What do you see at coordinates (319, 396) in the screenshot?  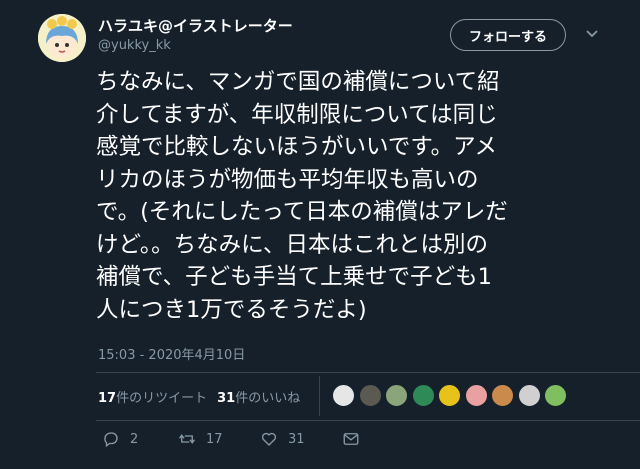 I see `stats-separator` at bounding box center [319, 396].